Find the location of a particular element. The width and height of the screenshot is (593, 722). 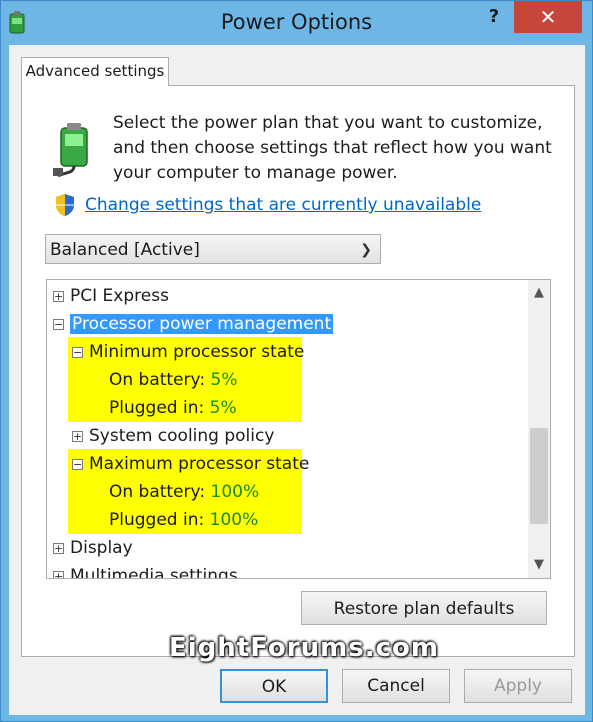

tree-item-label: Processor power management is located at coordinates (202, 324).